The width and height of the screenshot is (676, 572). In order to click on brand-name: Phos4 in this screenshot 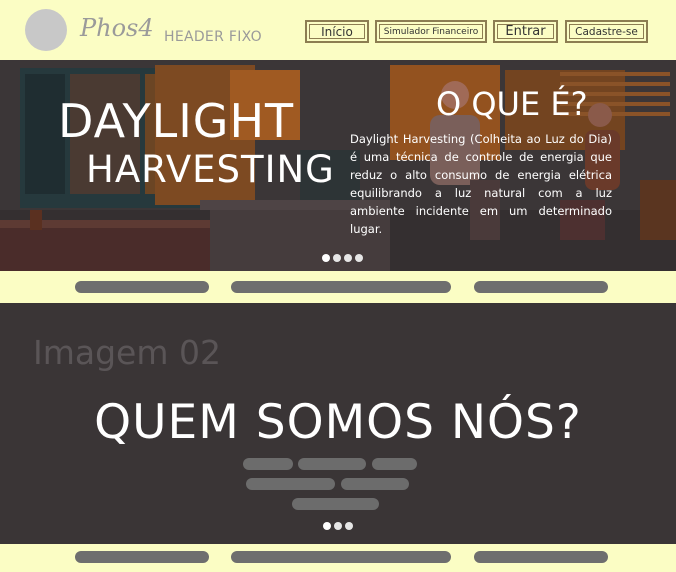, I will do `click(117, 28)`.